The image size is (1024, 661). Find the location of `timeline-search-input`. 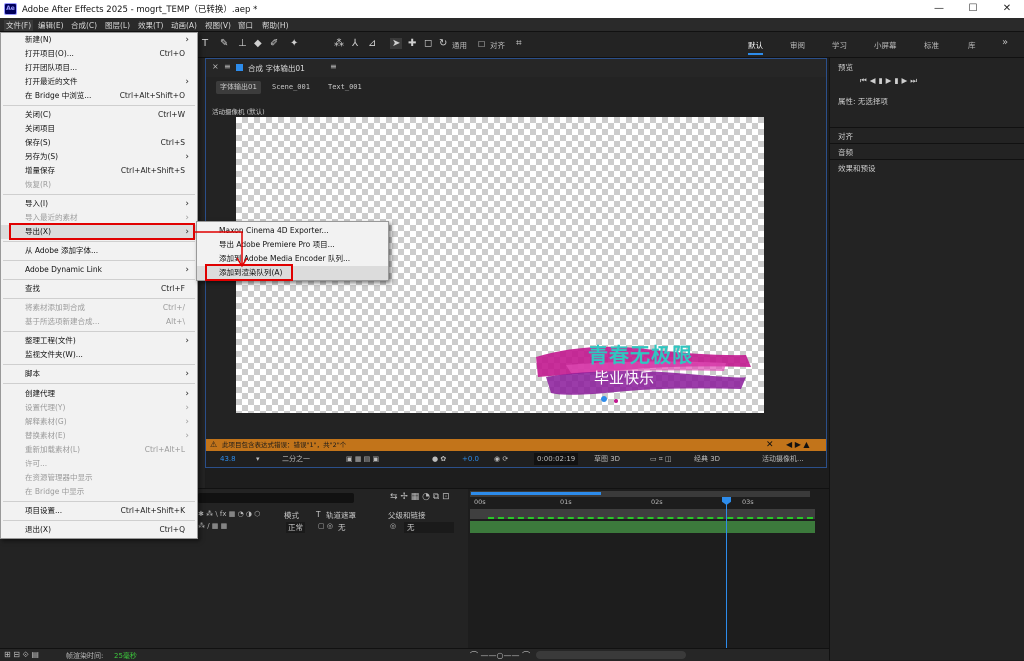

timeline-search-input is located at coordinates (276, 498).